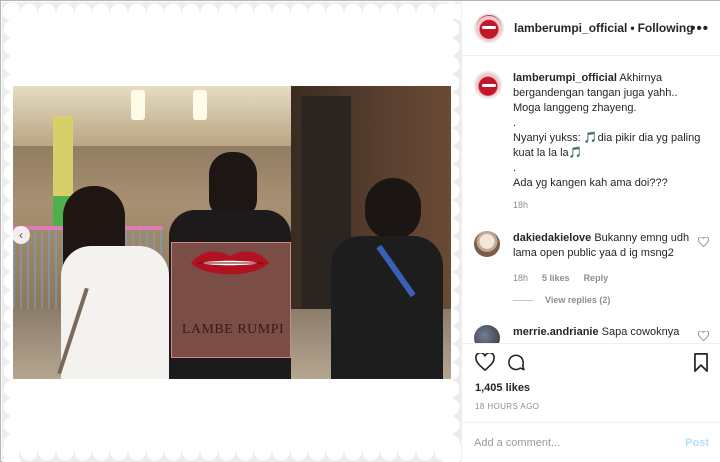 This screenshot has width=720, height=462. I want to click on comment-item: merrie.andrianie Sapa cowoknya, so click(591, 334).